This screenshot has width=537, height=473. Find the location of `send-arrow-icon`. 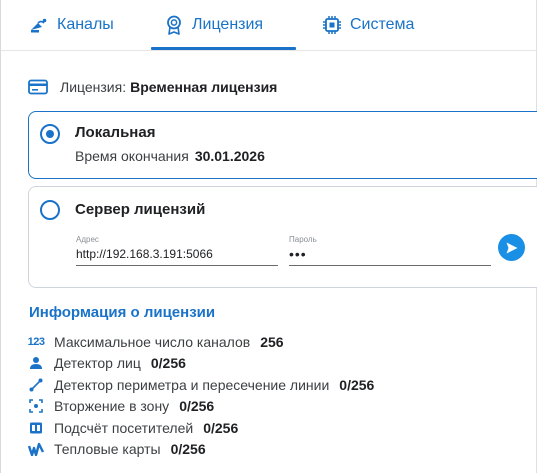

send-arrow-icon is located at coordinates (512, 248).